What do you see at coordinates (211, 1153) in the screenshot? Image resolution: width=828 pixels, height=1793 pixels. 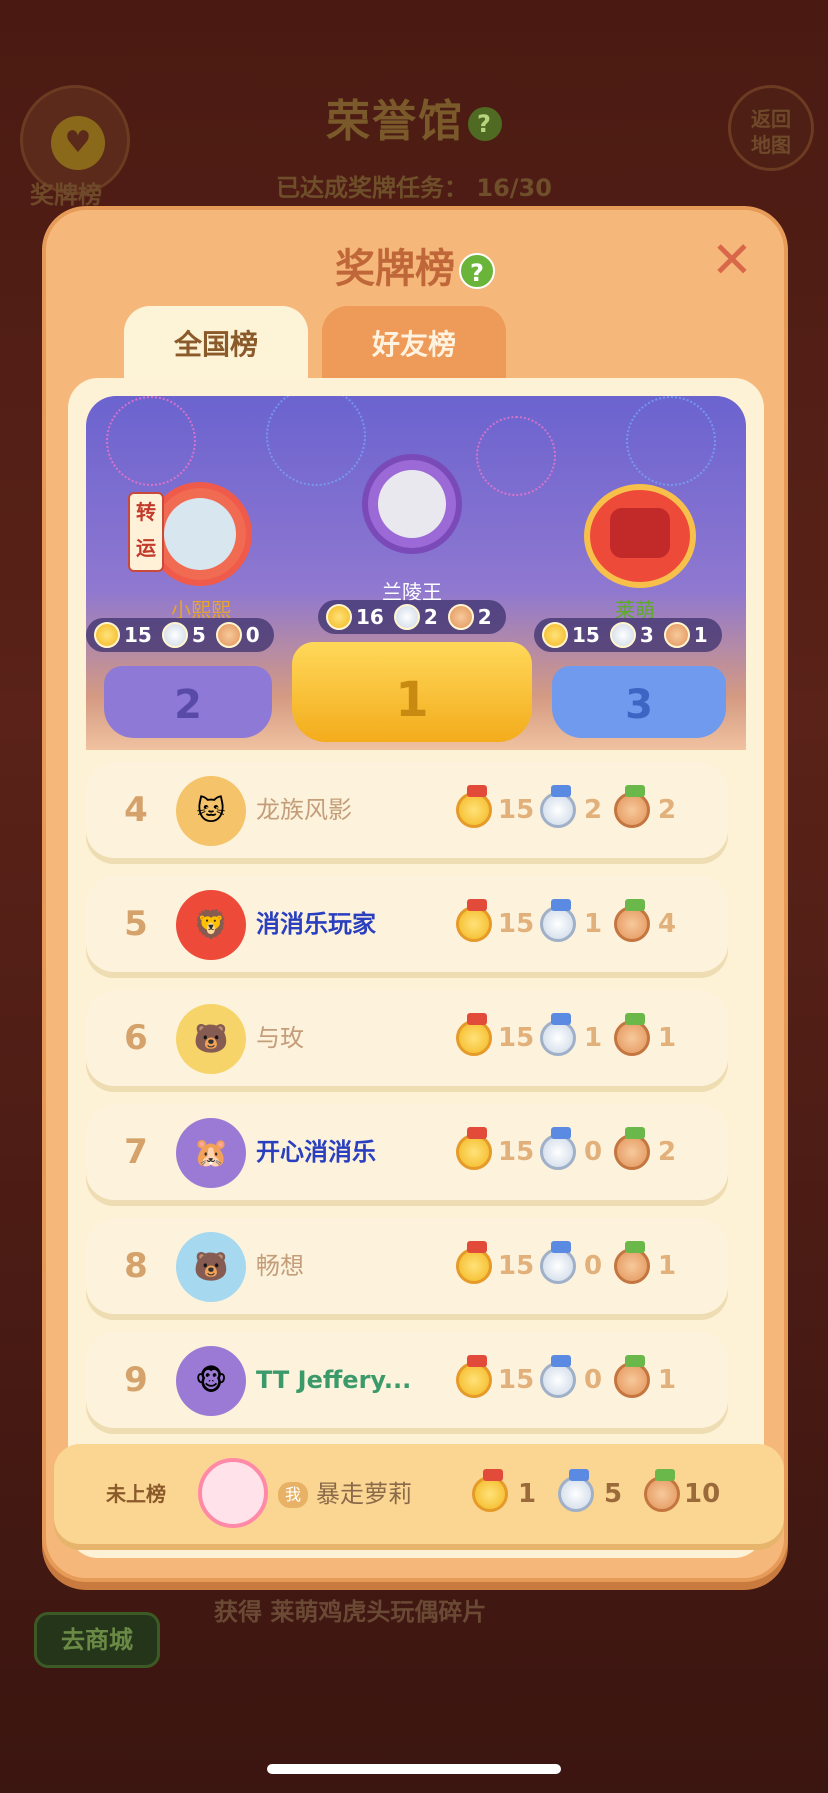 I see `avatar: 🐹` at bounding box center [211, 1153].